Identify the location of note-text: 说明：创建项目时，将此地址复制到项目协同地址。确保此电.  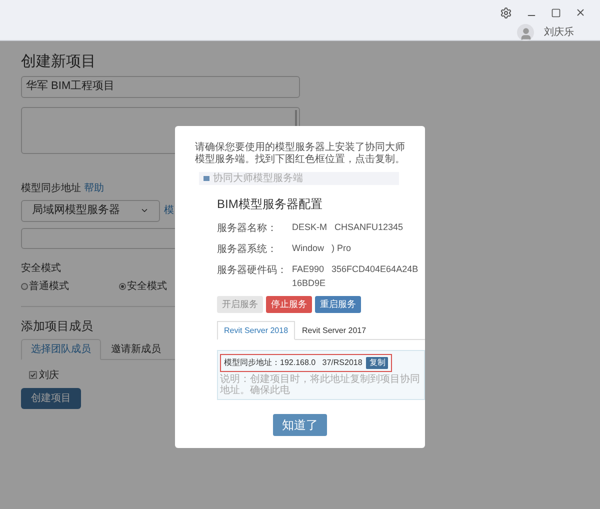
(320, 385).